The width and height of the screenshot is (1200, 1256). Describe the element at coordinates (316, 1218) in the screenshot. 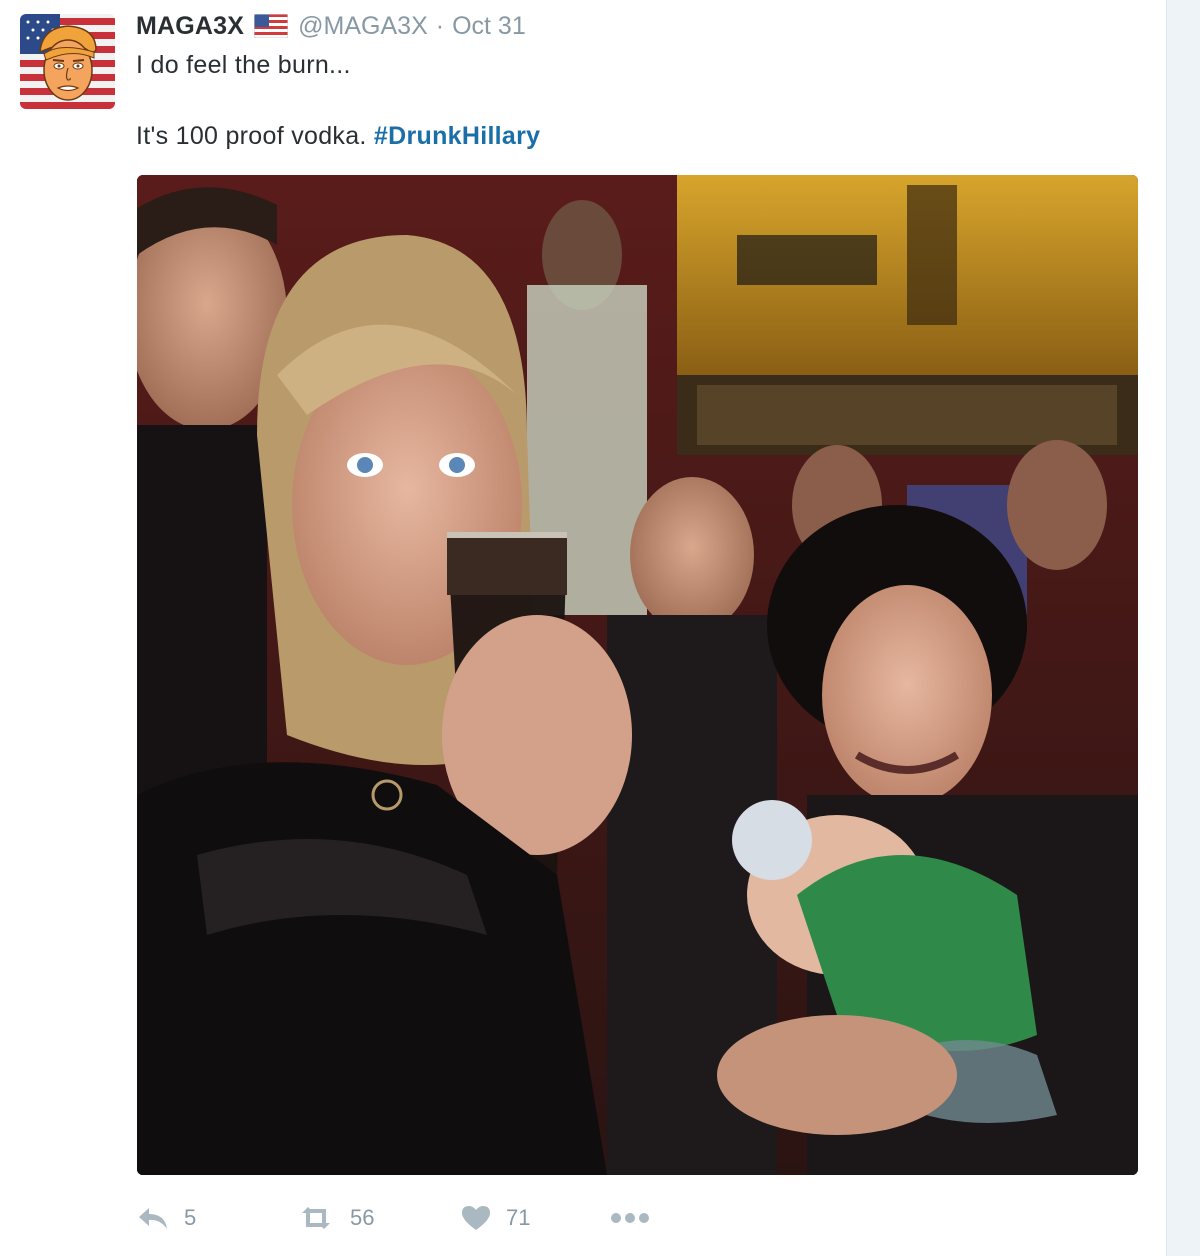

I see `retweet-icon` at that location.